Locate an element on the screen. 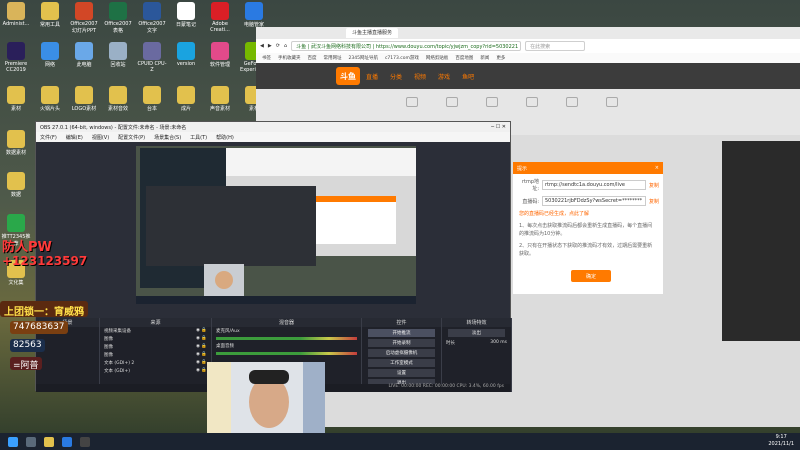 The image size is (800, 450). desktop-icon: 素材音效 is located at coordinates (118, 99).